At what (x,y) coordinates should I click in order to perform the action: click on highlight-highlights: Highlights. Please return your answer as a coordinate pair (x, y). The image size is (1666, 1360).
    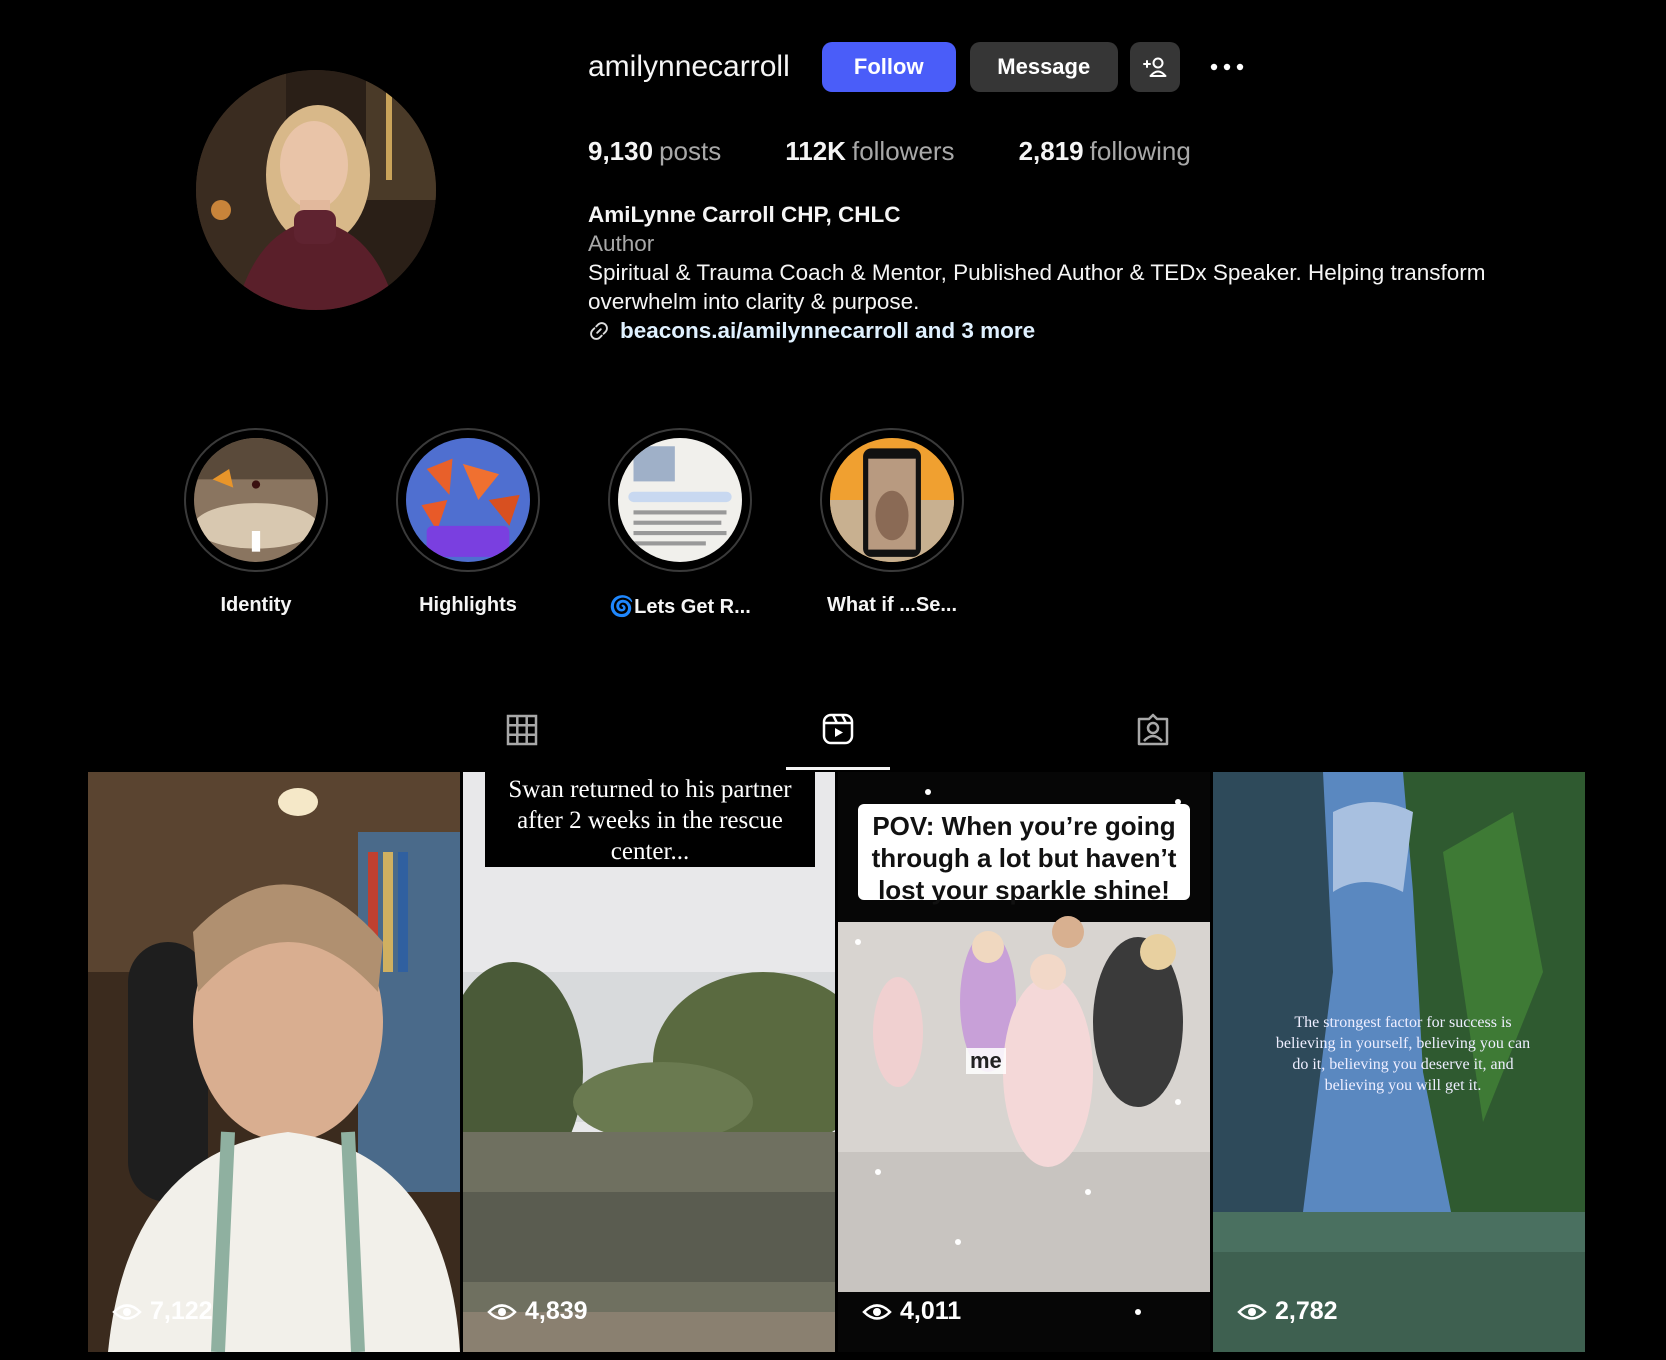
    Looking at the image, I should click on (468, 523).